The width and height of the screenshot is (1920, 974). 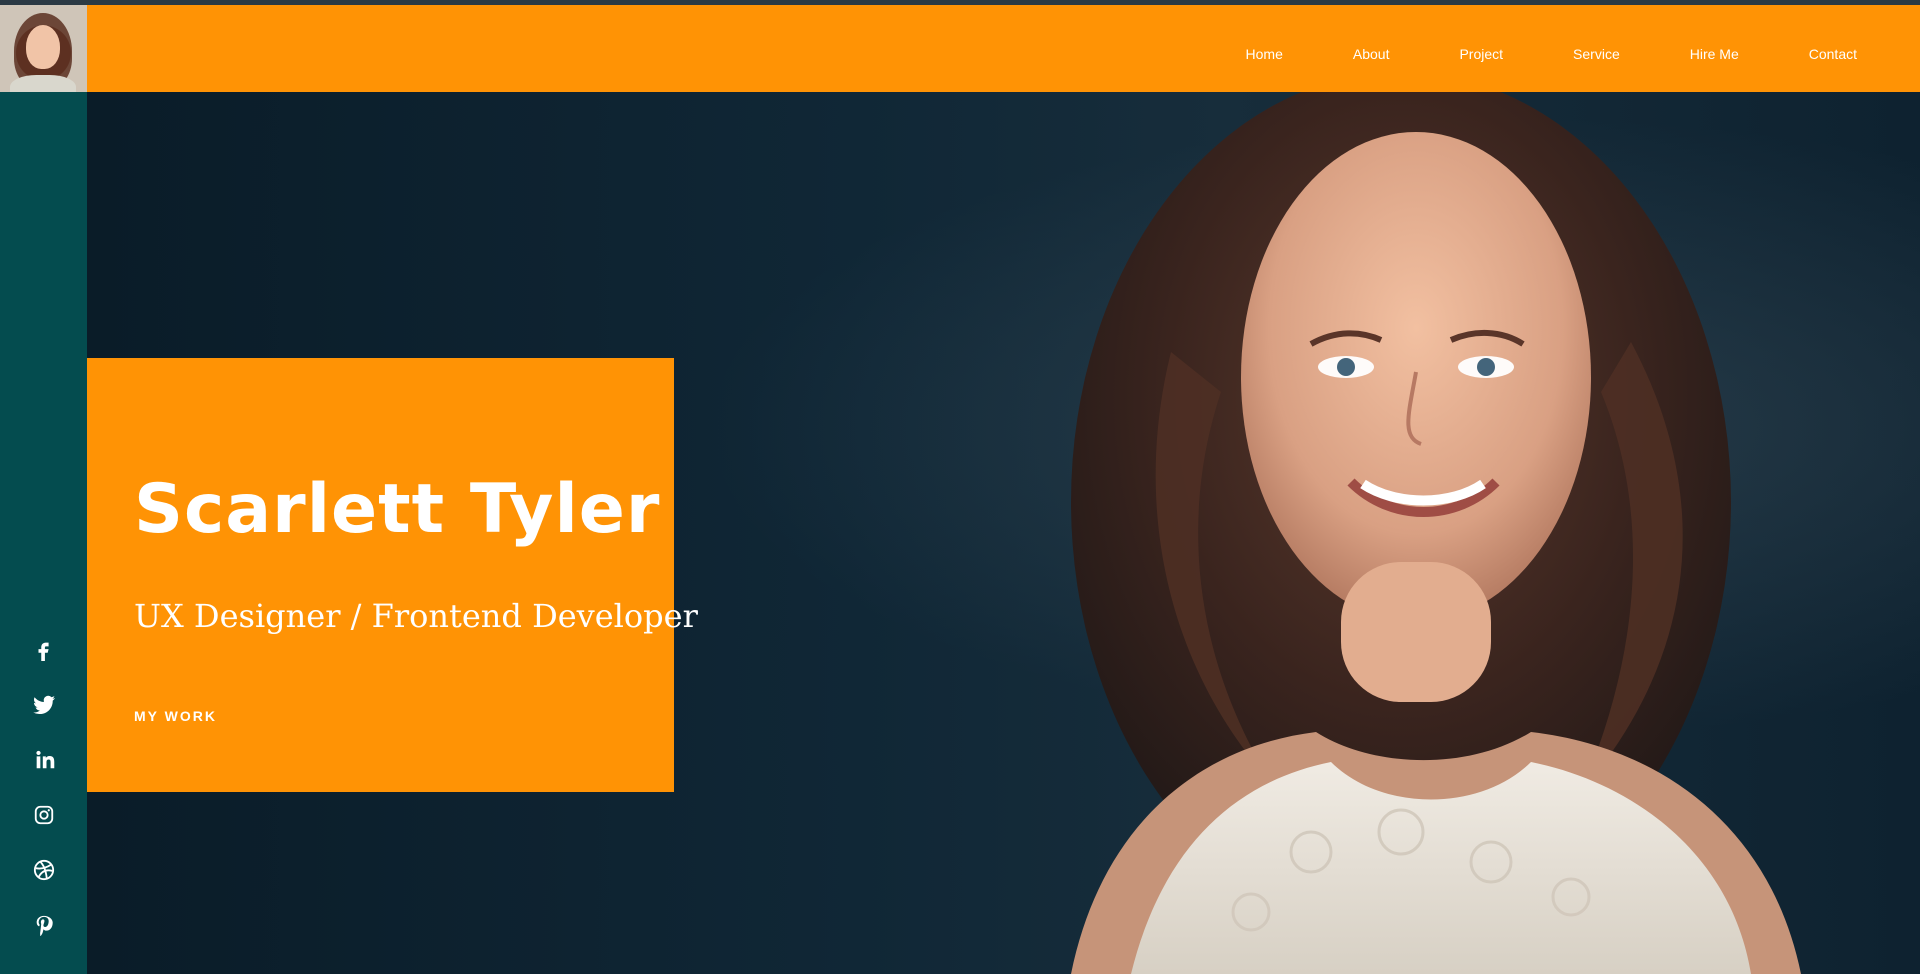 What do you see at coordinates (175, 716) in the screenshot?
I see `my-work-link: MY WORK` at bounding box center [175, 716].